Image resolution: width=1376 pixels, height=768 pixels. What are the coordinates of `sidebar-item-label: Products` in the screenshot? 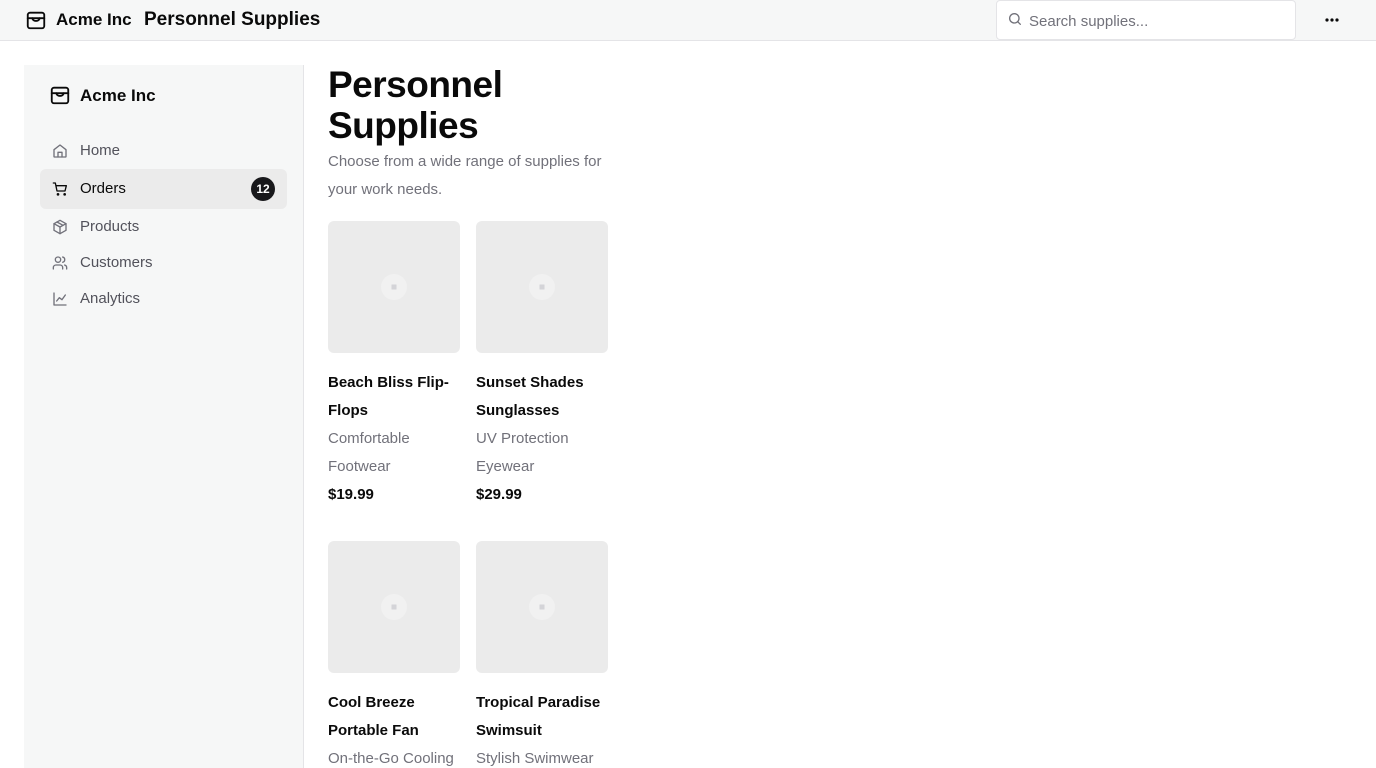 It's located at (110, 226).